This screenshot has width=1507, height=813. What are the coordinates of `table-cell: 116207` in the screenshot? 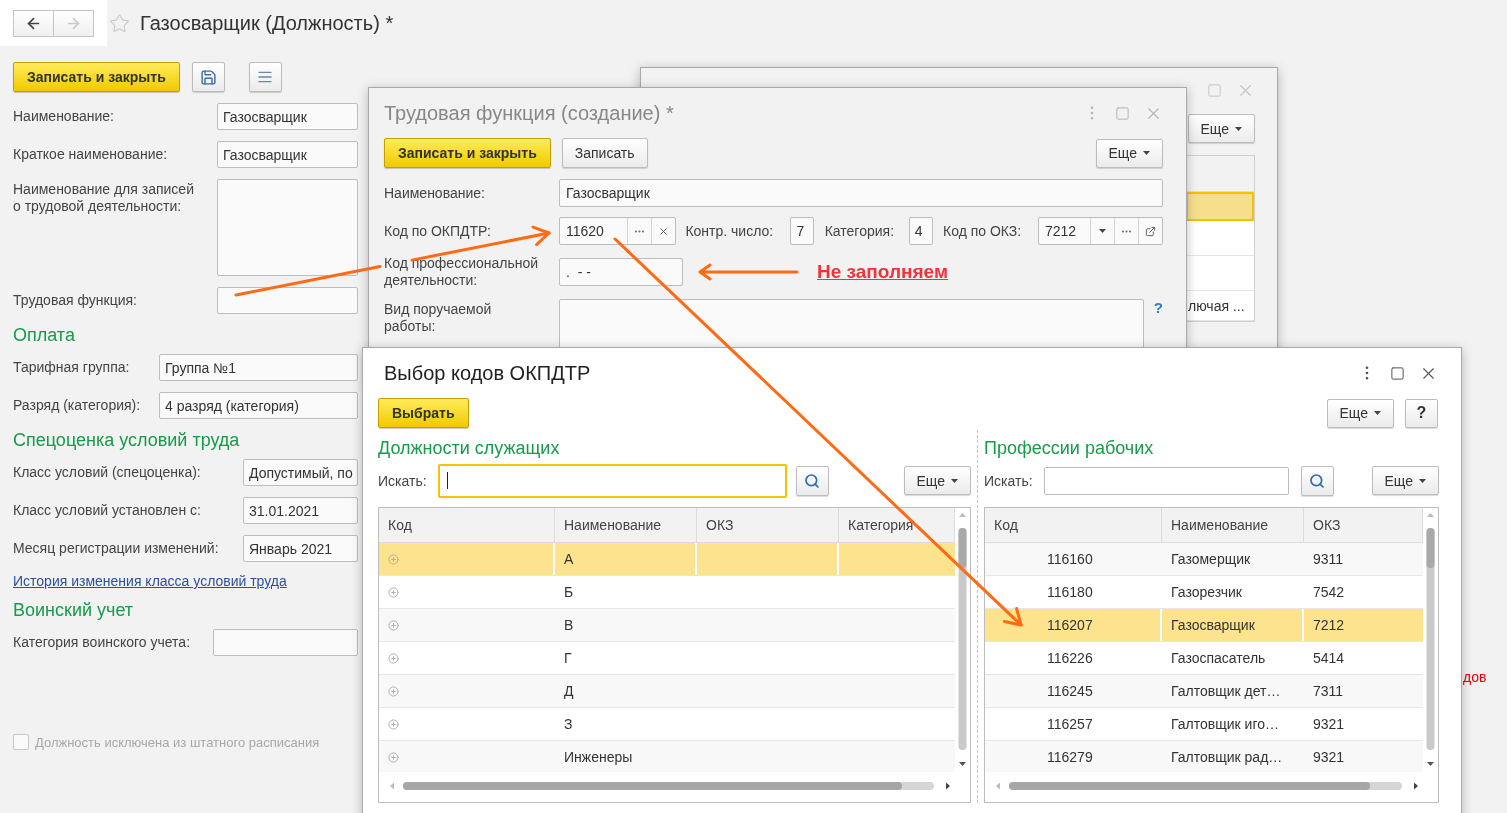 It's located at (1070, 625).